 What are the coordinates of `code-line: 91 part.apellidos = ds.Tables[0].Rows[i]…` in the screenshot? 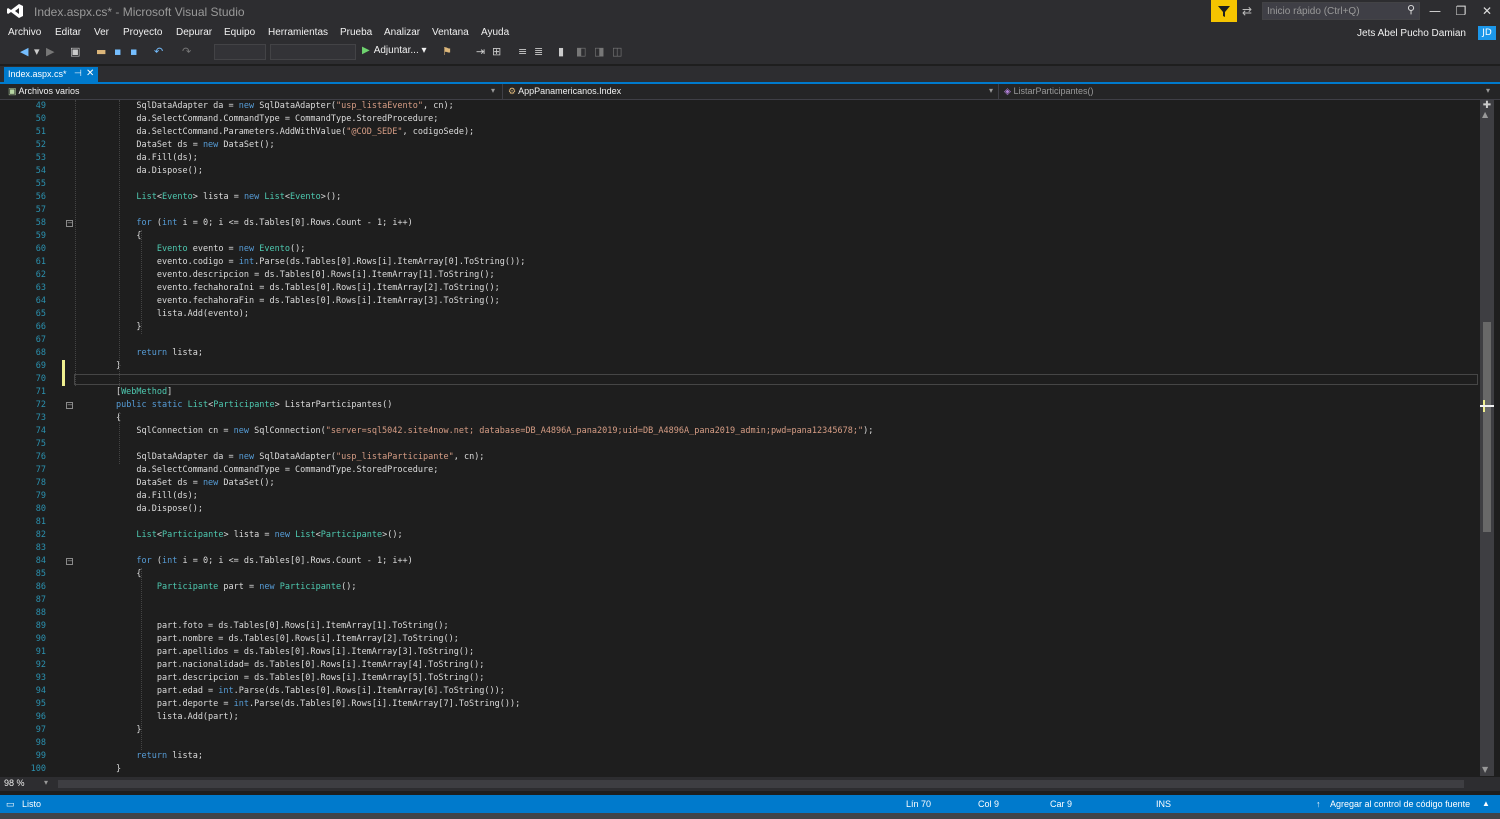 It's located at (740, 652).